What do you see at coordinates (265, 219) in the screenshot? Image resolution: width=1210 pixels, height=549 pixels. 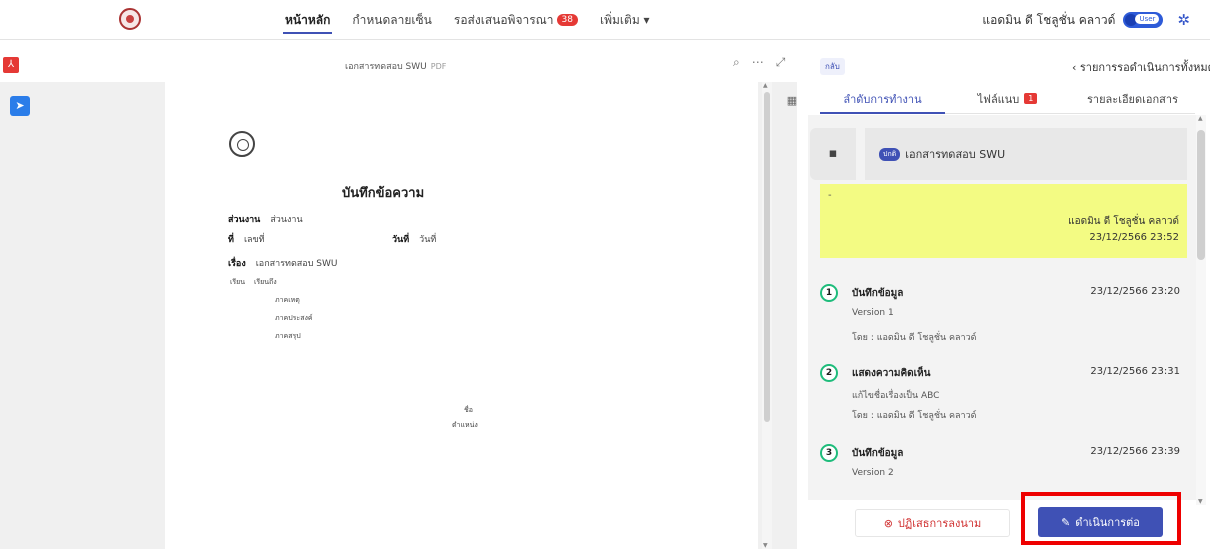 I see `doc-unit-line: ส่วนงาน ส่วนงาน` at bounding box center [265, 219].